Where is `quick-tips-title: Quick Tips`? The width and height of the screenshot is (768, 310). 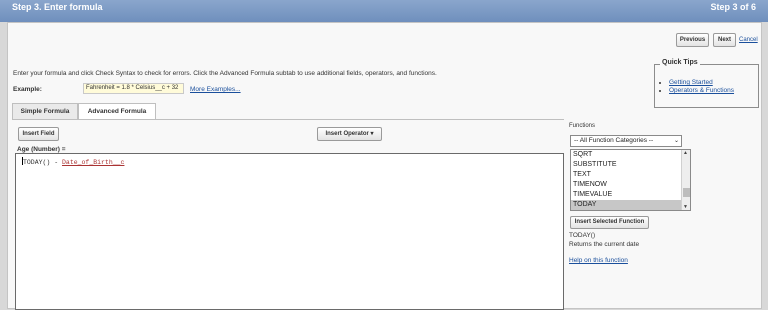
quick-tips-title: Quick Tips is located at coordinates (680, 62).